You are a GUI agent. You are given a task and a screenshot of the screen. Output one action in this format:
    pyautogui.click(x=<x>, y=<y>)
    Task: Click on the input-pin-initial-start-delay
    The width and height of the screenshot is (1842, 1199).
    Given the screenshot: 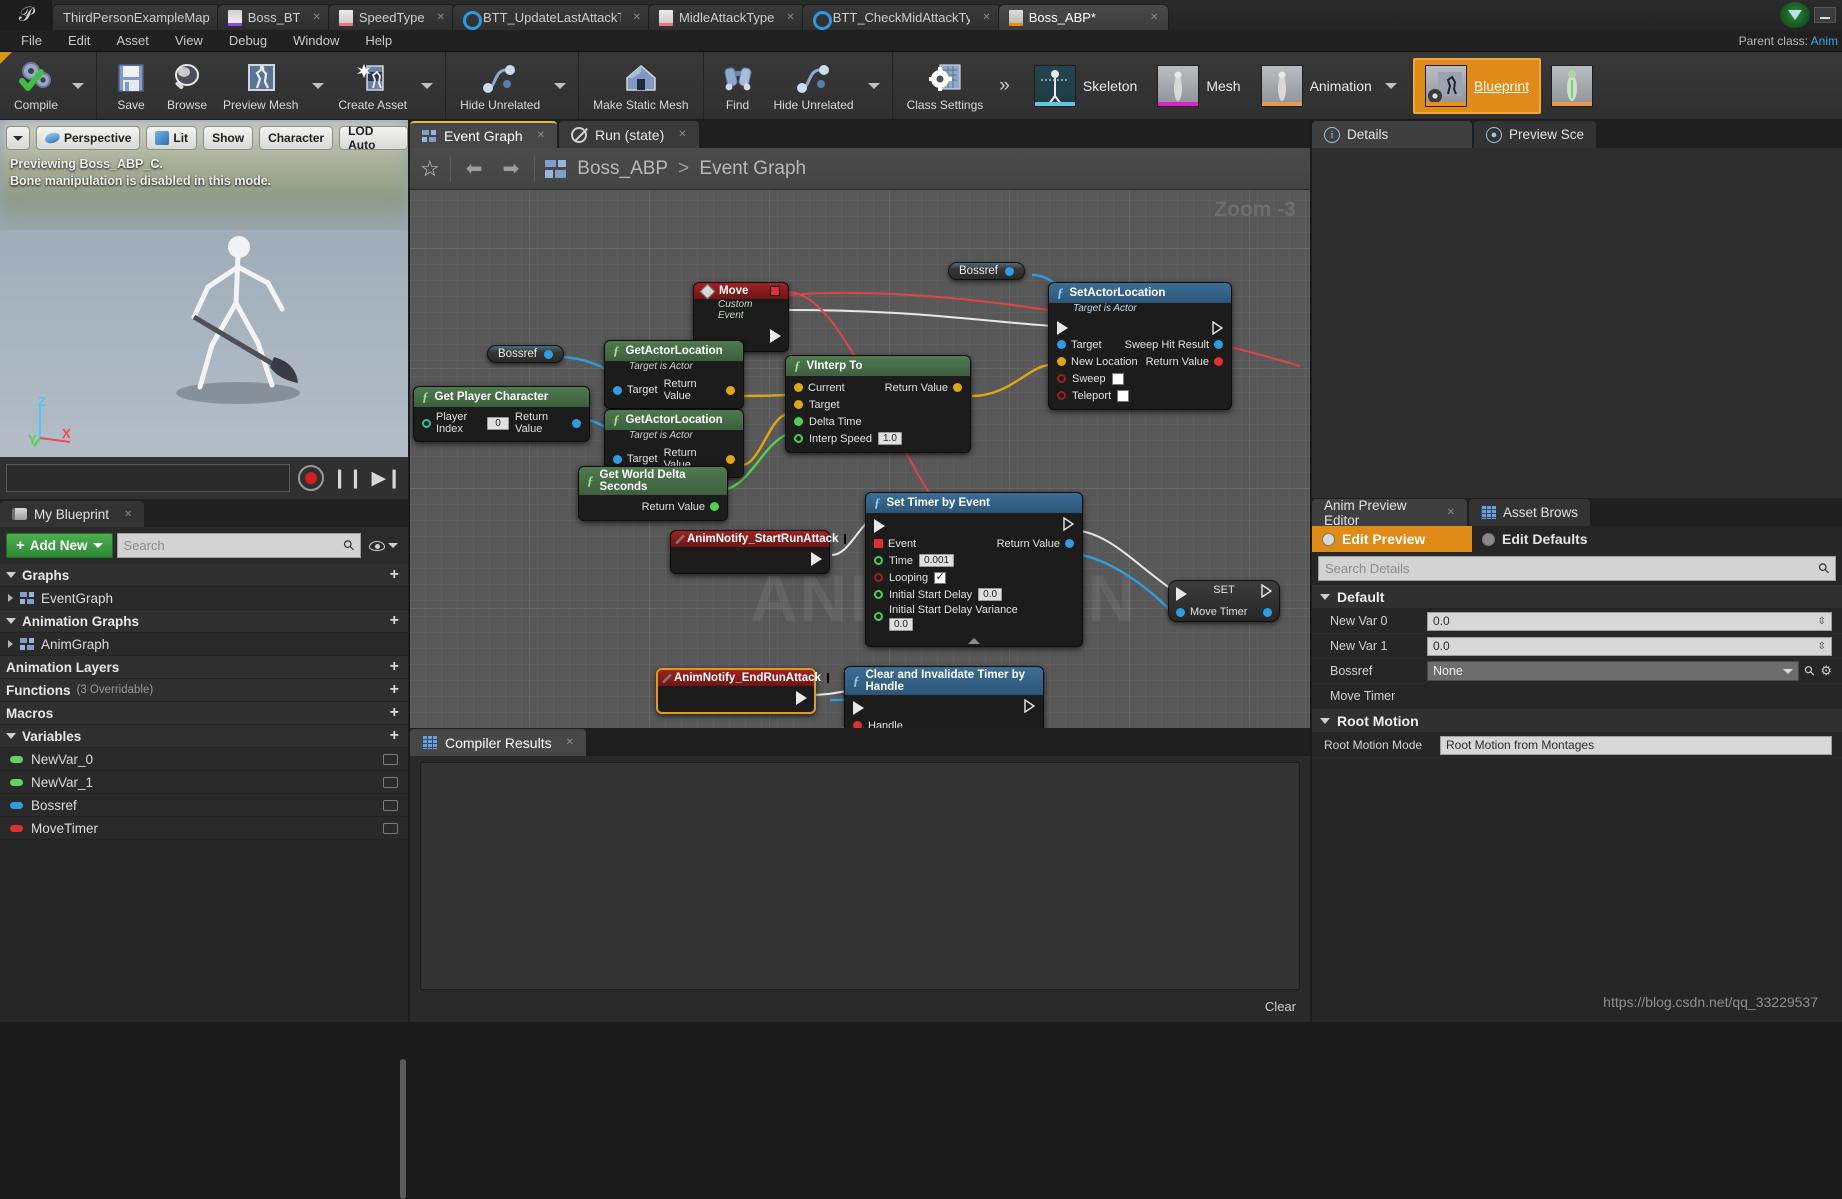 What is the action you would take?
    pyautogui.click(x=878, y=594)
    